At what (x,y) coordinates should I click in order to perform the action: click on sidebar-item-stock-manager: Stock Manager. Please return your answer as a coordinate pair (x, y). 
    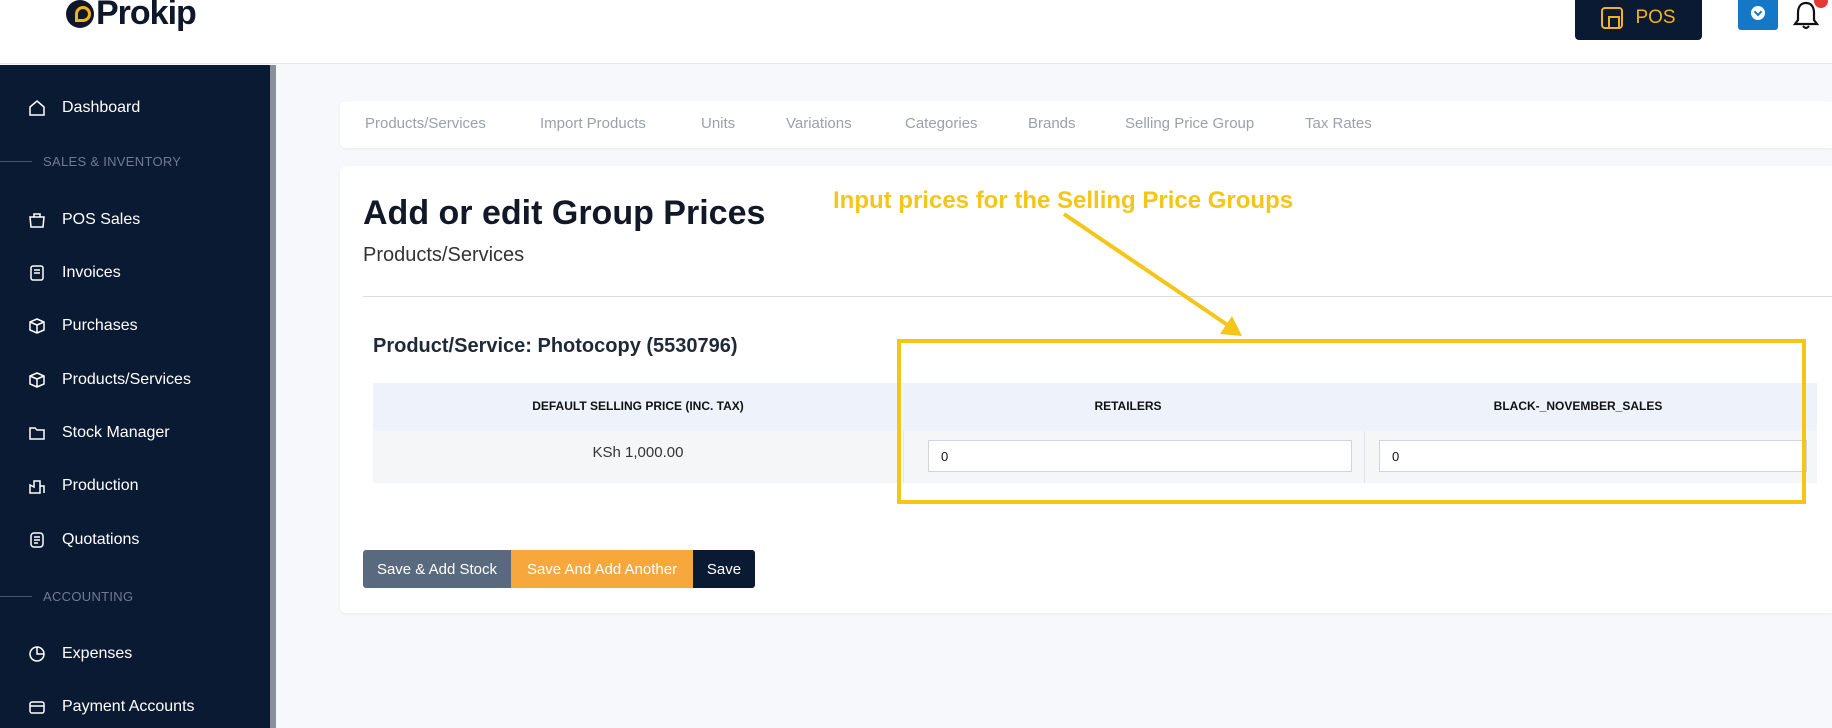
    Looking at the image, I should click on (99, 433).